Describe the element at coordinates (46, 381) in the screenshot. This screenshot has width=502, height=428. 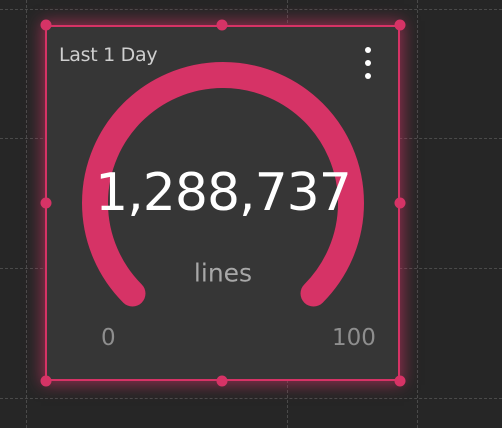
I see `resize-handle-bottom-left` at that location.